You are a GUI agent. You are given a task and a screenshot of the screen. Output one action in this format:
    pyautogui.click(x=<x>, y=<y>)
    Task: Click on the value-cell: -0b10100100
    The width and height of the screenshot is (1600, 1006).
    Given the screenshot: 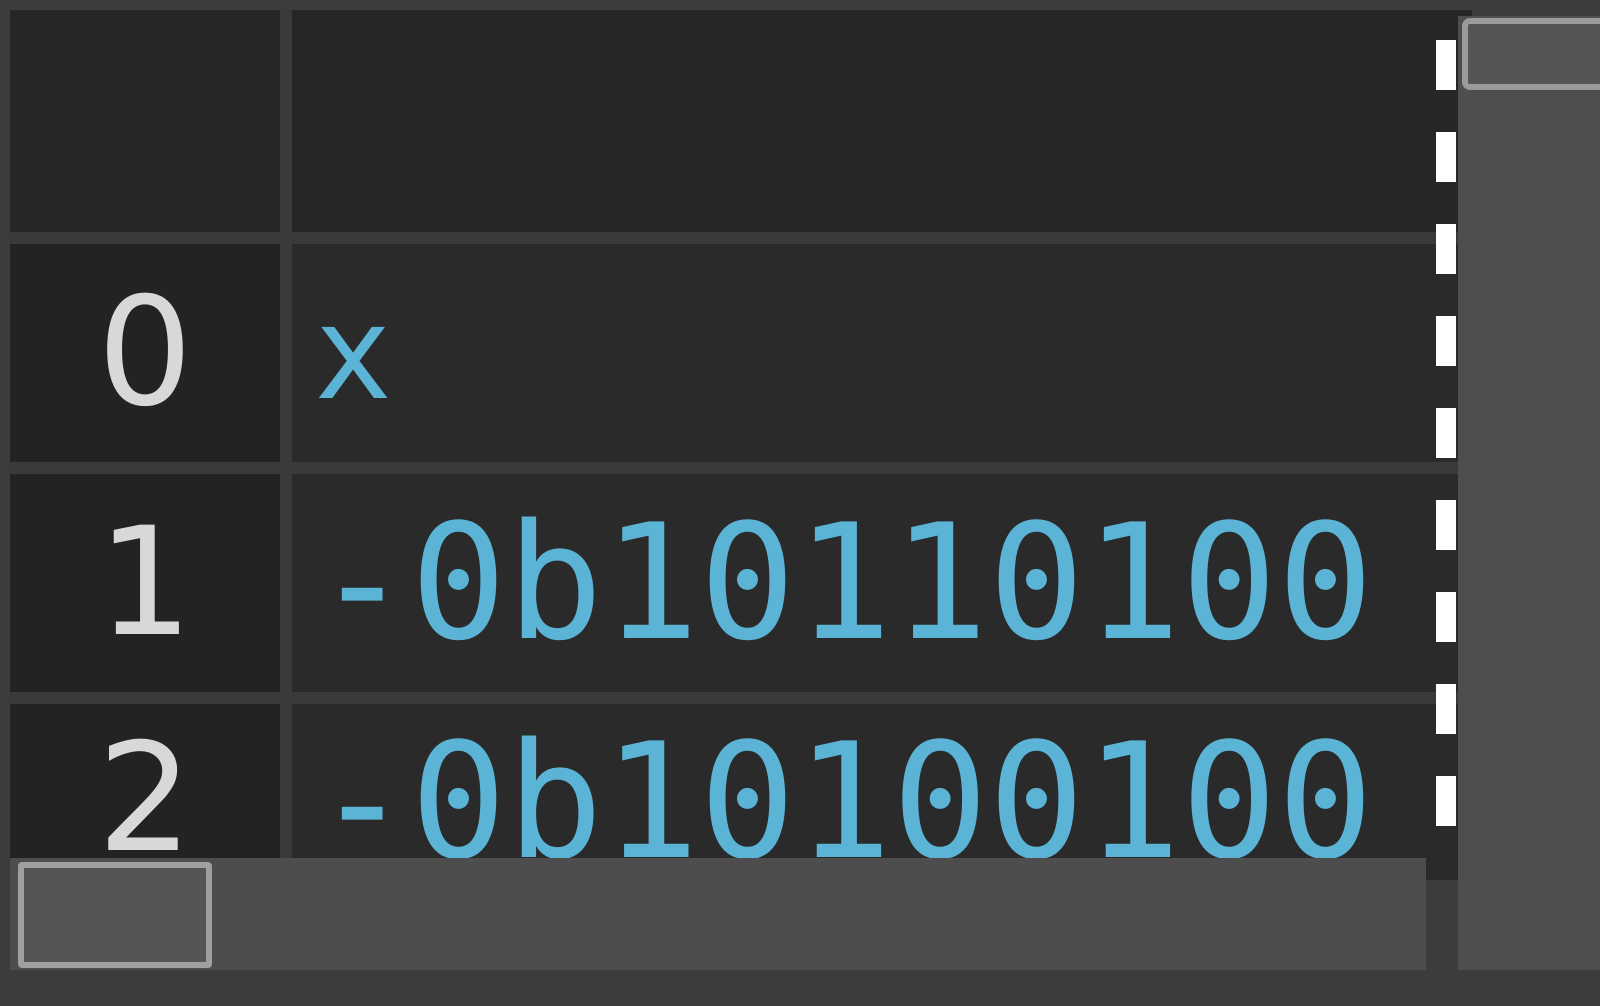 What is the action you would take?
    pyautogui.click(x=882, y=792)
    